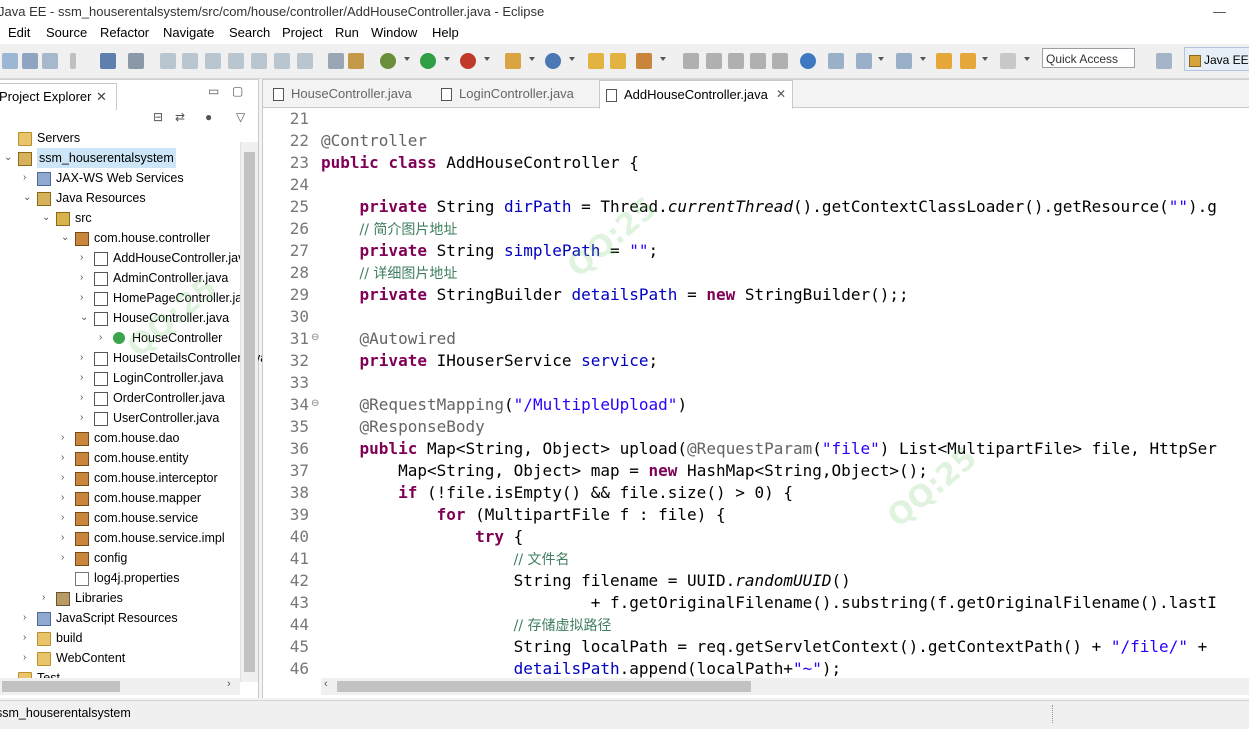 This screenshot has height=729, width=1249. What do you see at coordinates (618, 61) in the screenshot?
I see `open-project-icon` at bounding box center [618, 61].